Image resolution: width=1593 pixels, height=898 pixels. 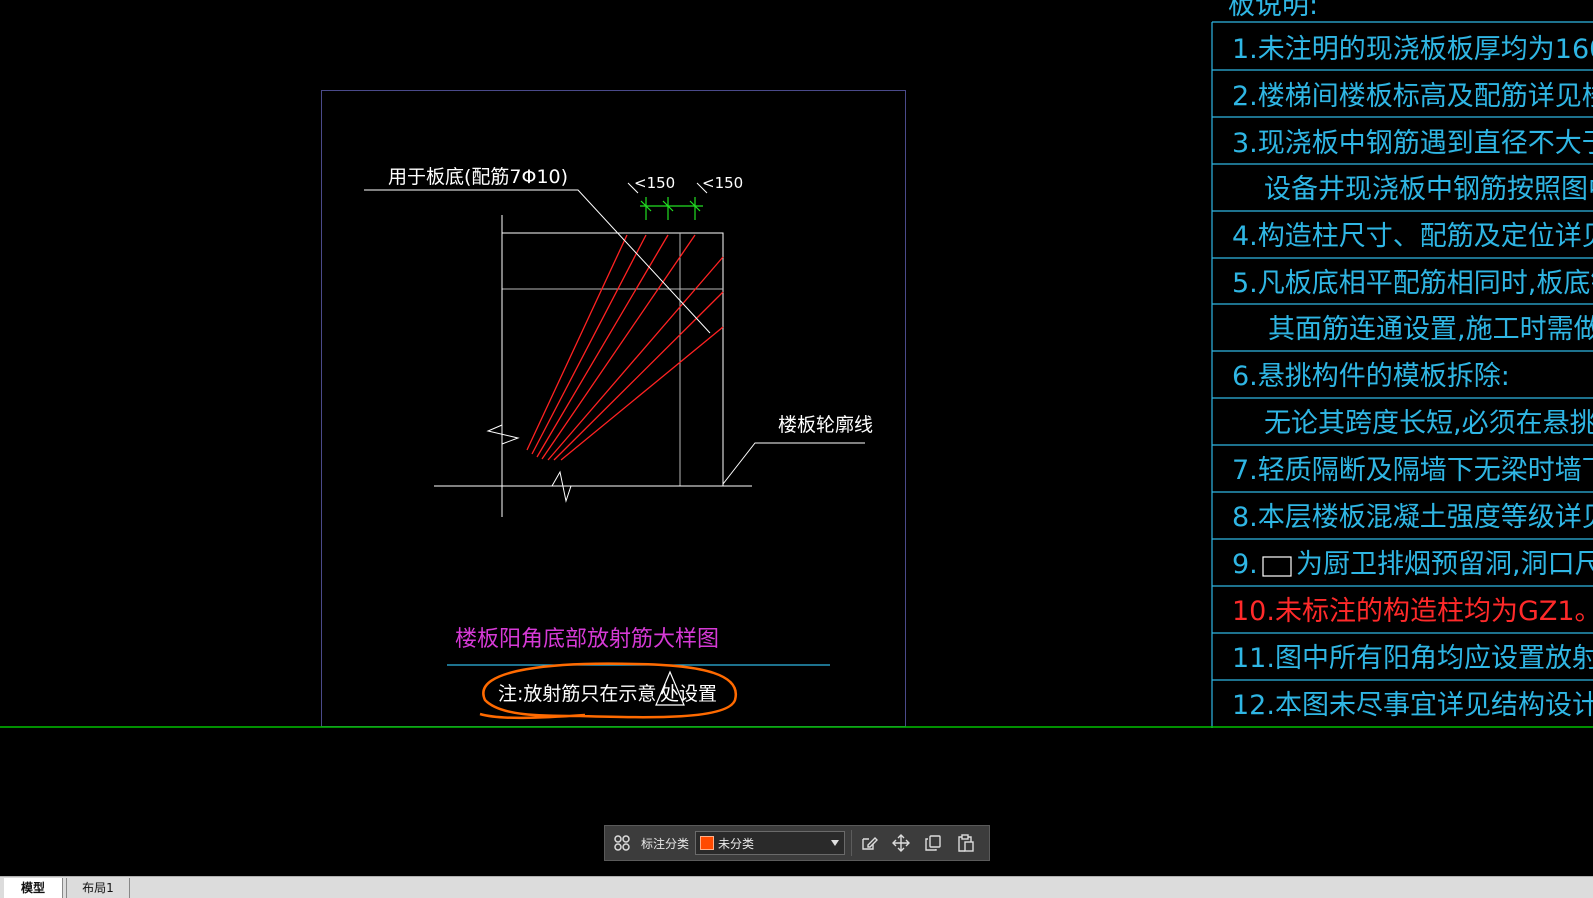 What do you see at coordinates (770, 843) in the screenshot?
I see `category-dropdown: 未分类` at bounding box center [770, 843].